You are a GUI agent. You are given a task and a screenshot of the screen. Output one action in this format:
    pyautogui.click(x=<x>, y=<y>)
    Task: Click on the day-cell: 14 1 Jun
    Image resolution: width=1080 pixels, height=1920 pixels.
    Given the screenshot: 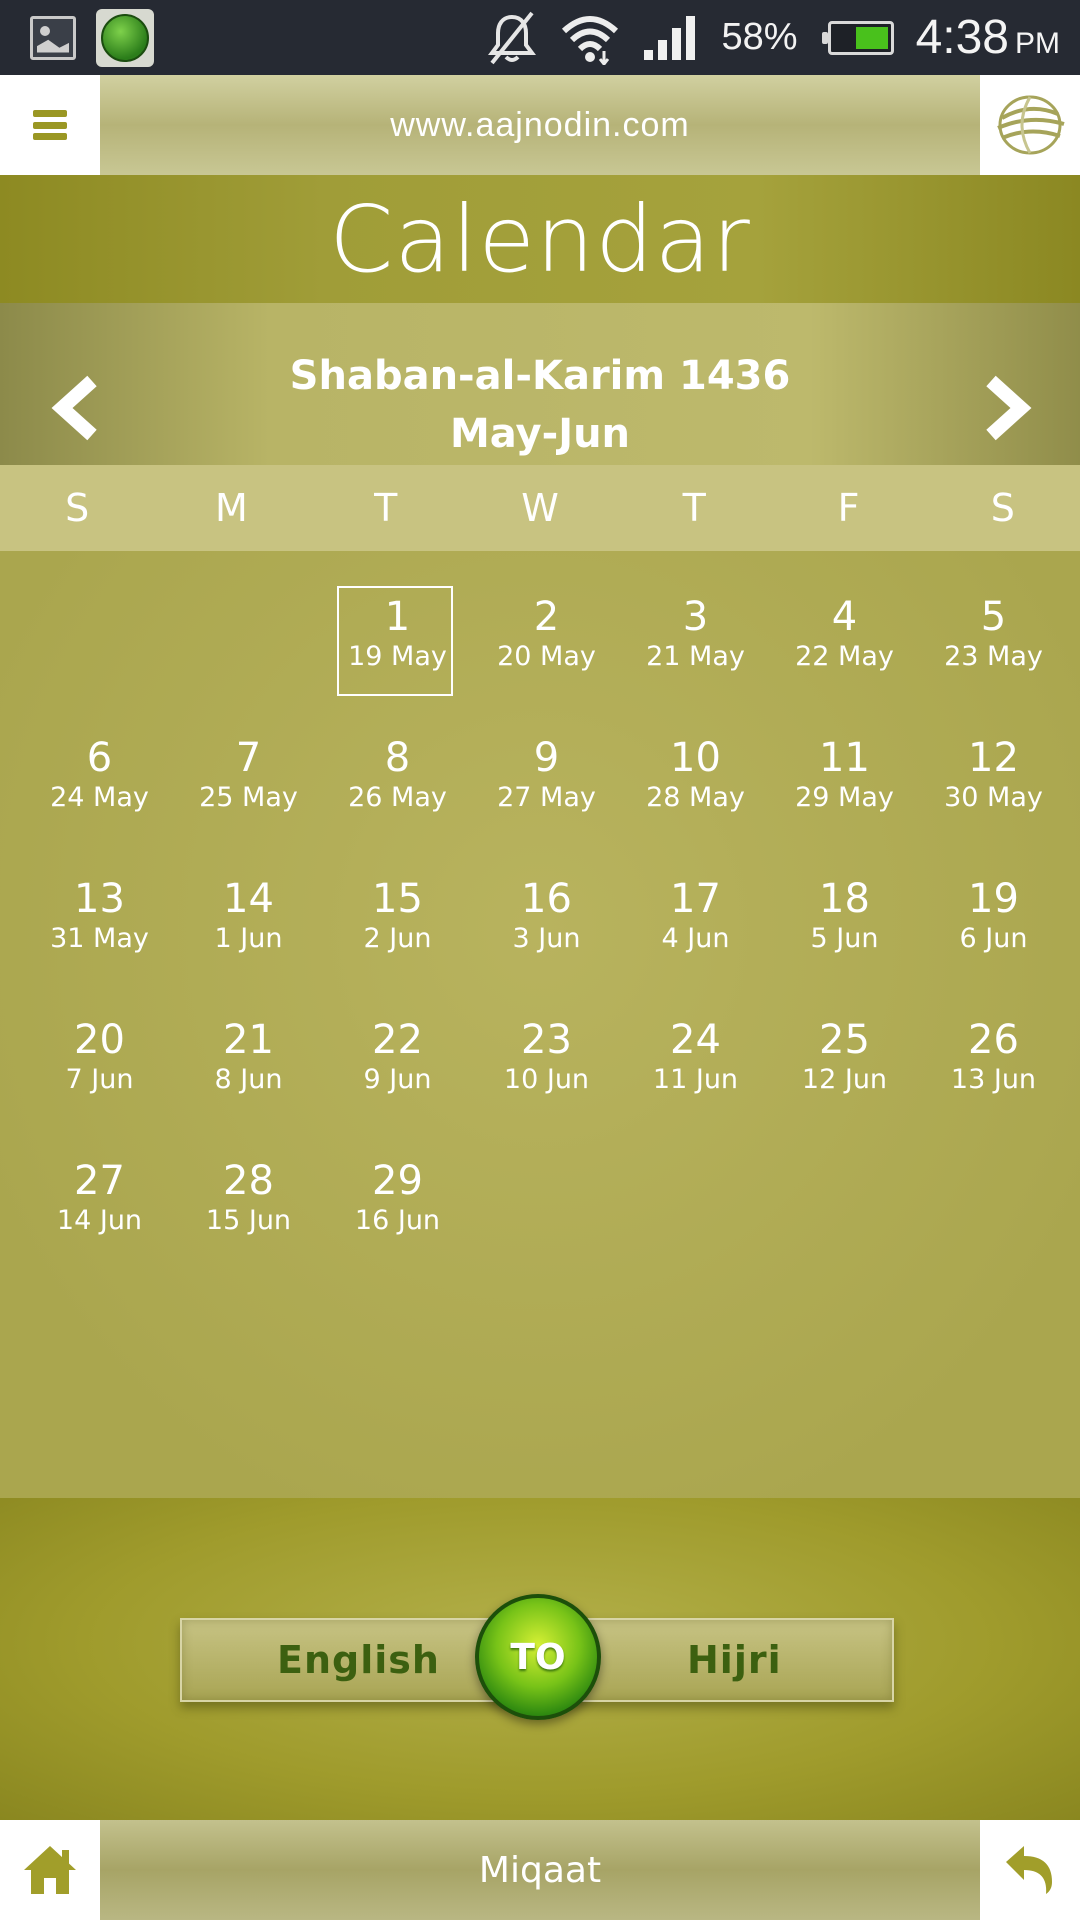 What is the action you would take?
    pyautogui.click(x=248, y=933)
    